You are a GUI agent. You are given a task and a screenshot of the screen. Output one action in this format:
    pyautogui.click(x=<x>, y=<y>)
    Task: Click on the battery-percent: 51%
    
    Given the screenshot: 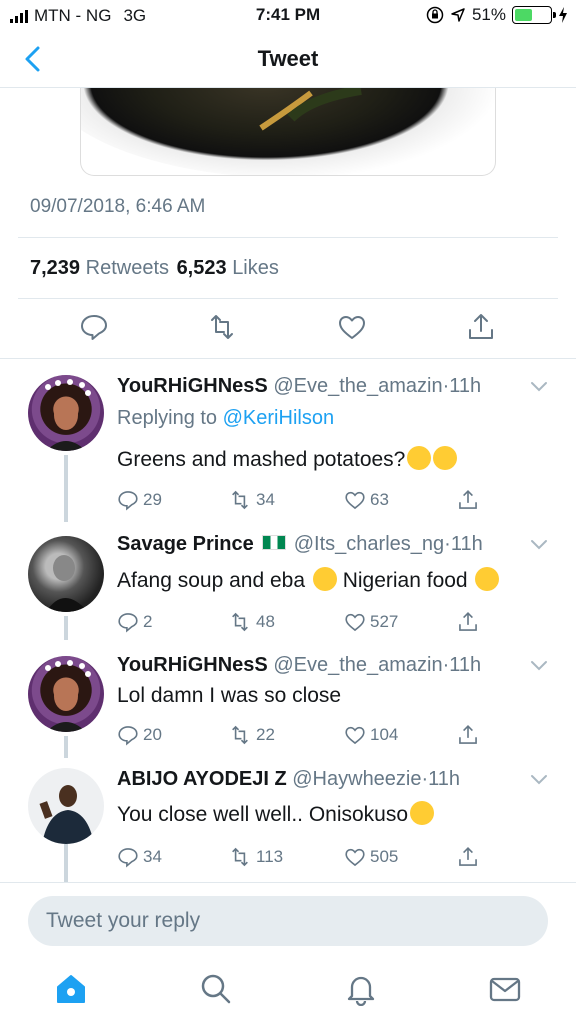 What is the action you would take?
    pyautogui.click(x=488, y=14)
    